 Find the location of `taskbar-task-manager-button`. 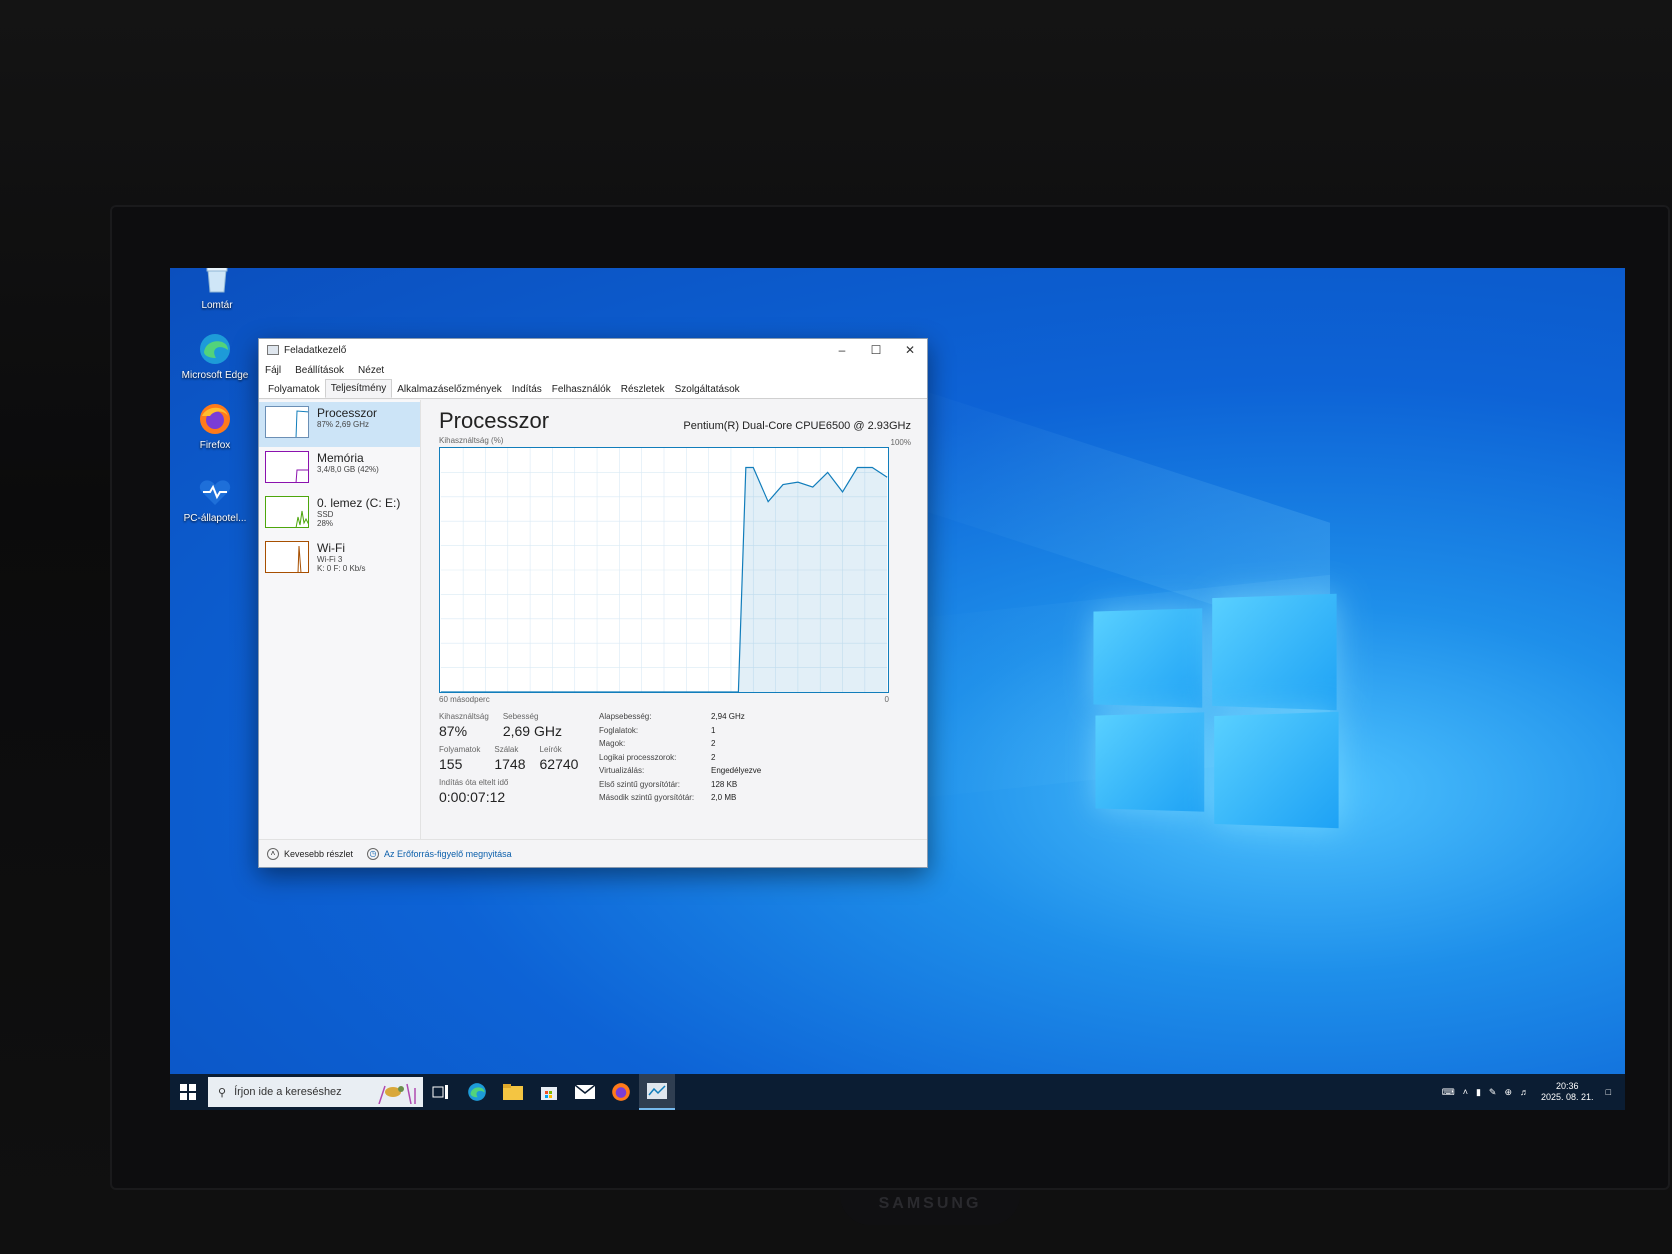

taskbar-task-manager-button is located at coordinates (657, 1092).